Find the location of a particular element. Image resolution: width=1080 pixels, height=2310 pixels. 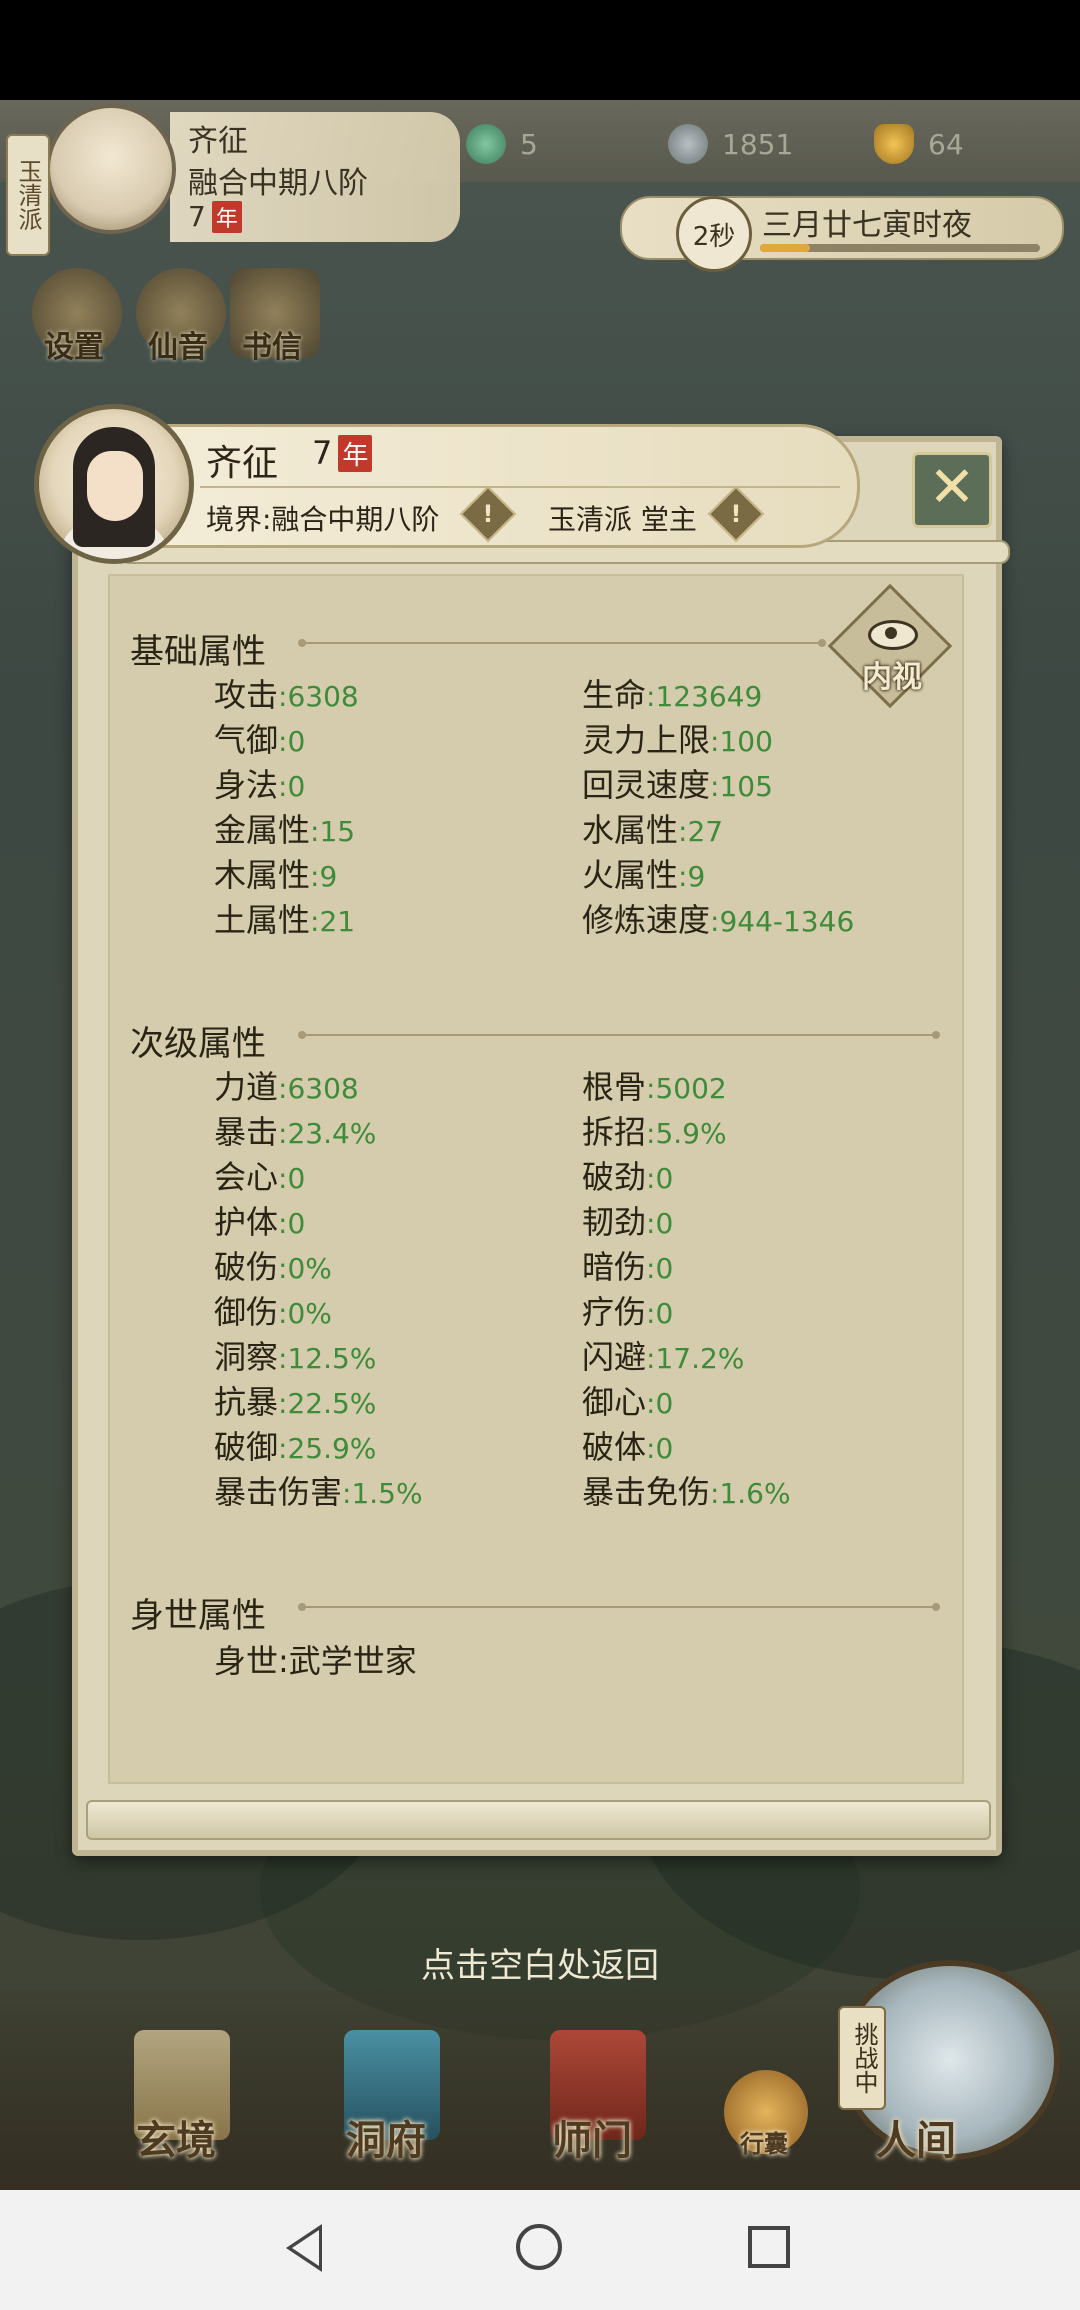

attribute-item: 身法:0 is located at coordinates (259, 783).